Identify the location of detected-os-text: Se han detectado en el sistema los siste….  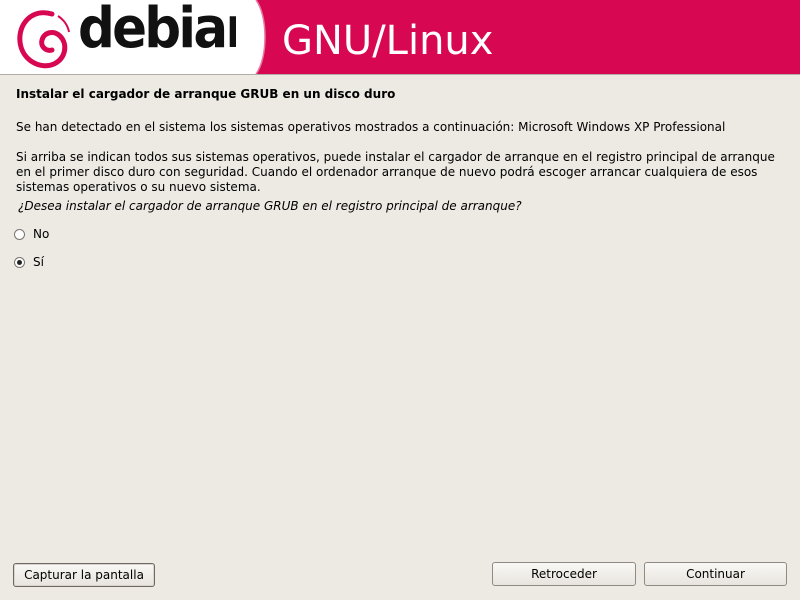
(371, 127).